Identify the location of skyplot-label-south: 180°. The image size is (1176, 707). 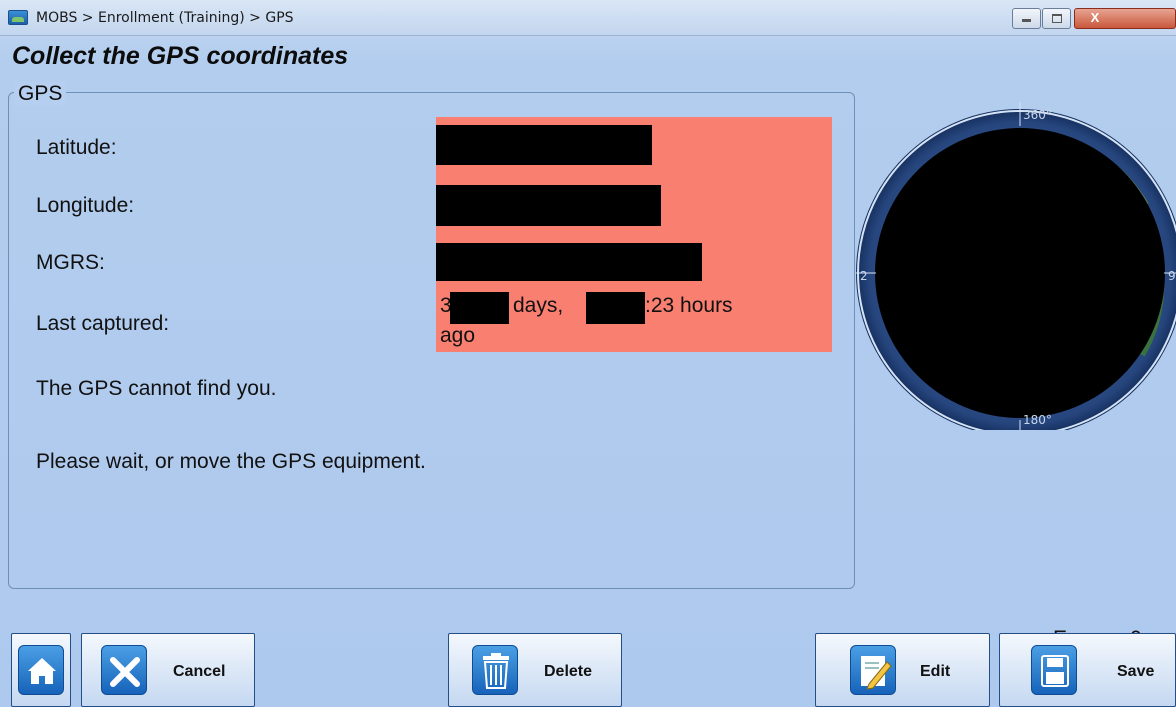
(1037, 420).